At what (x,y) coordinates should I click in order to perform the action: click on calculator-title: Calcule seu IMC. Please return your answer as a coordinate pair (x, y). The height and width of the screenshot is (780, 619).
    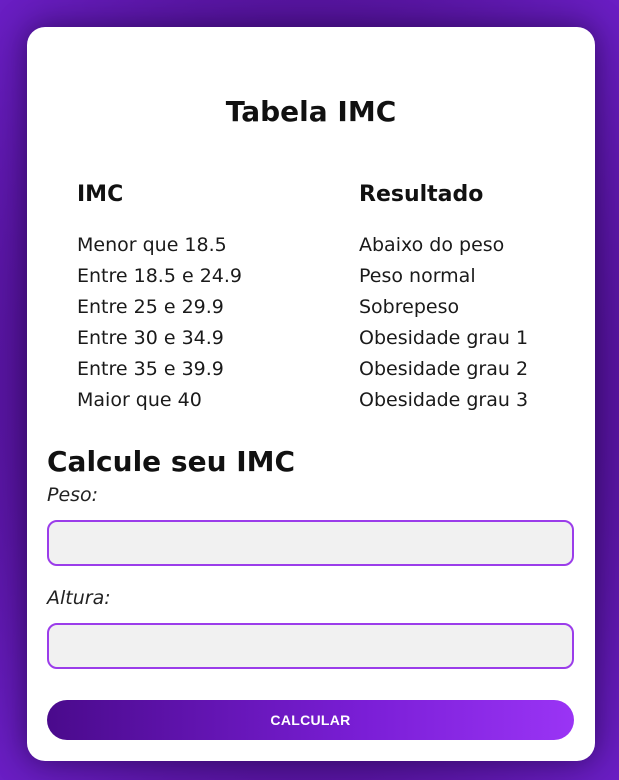
    Looking at the image, I should click on (171, 461).